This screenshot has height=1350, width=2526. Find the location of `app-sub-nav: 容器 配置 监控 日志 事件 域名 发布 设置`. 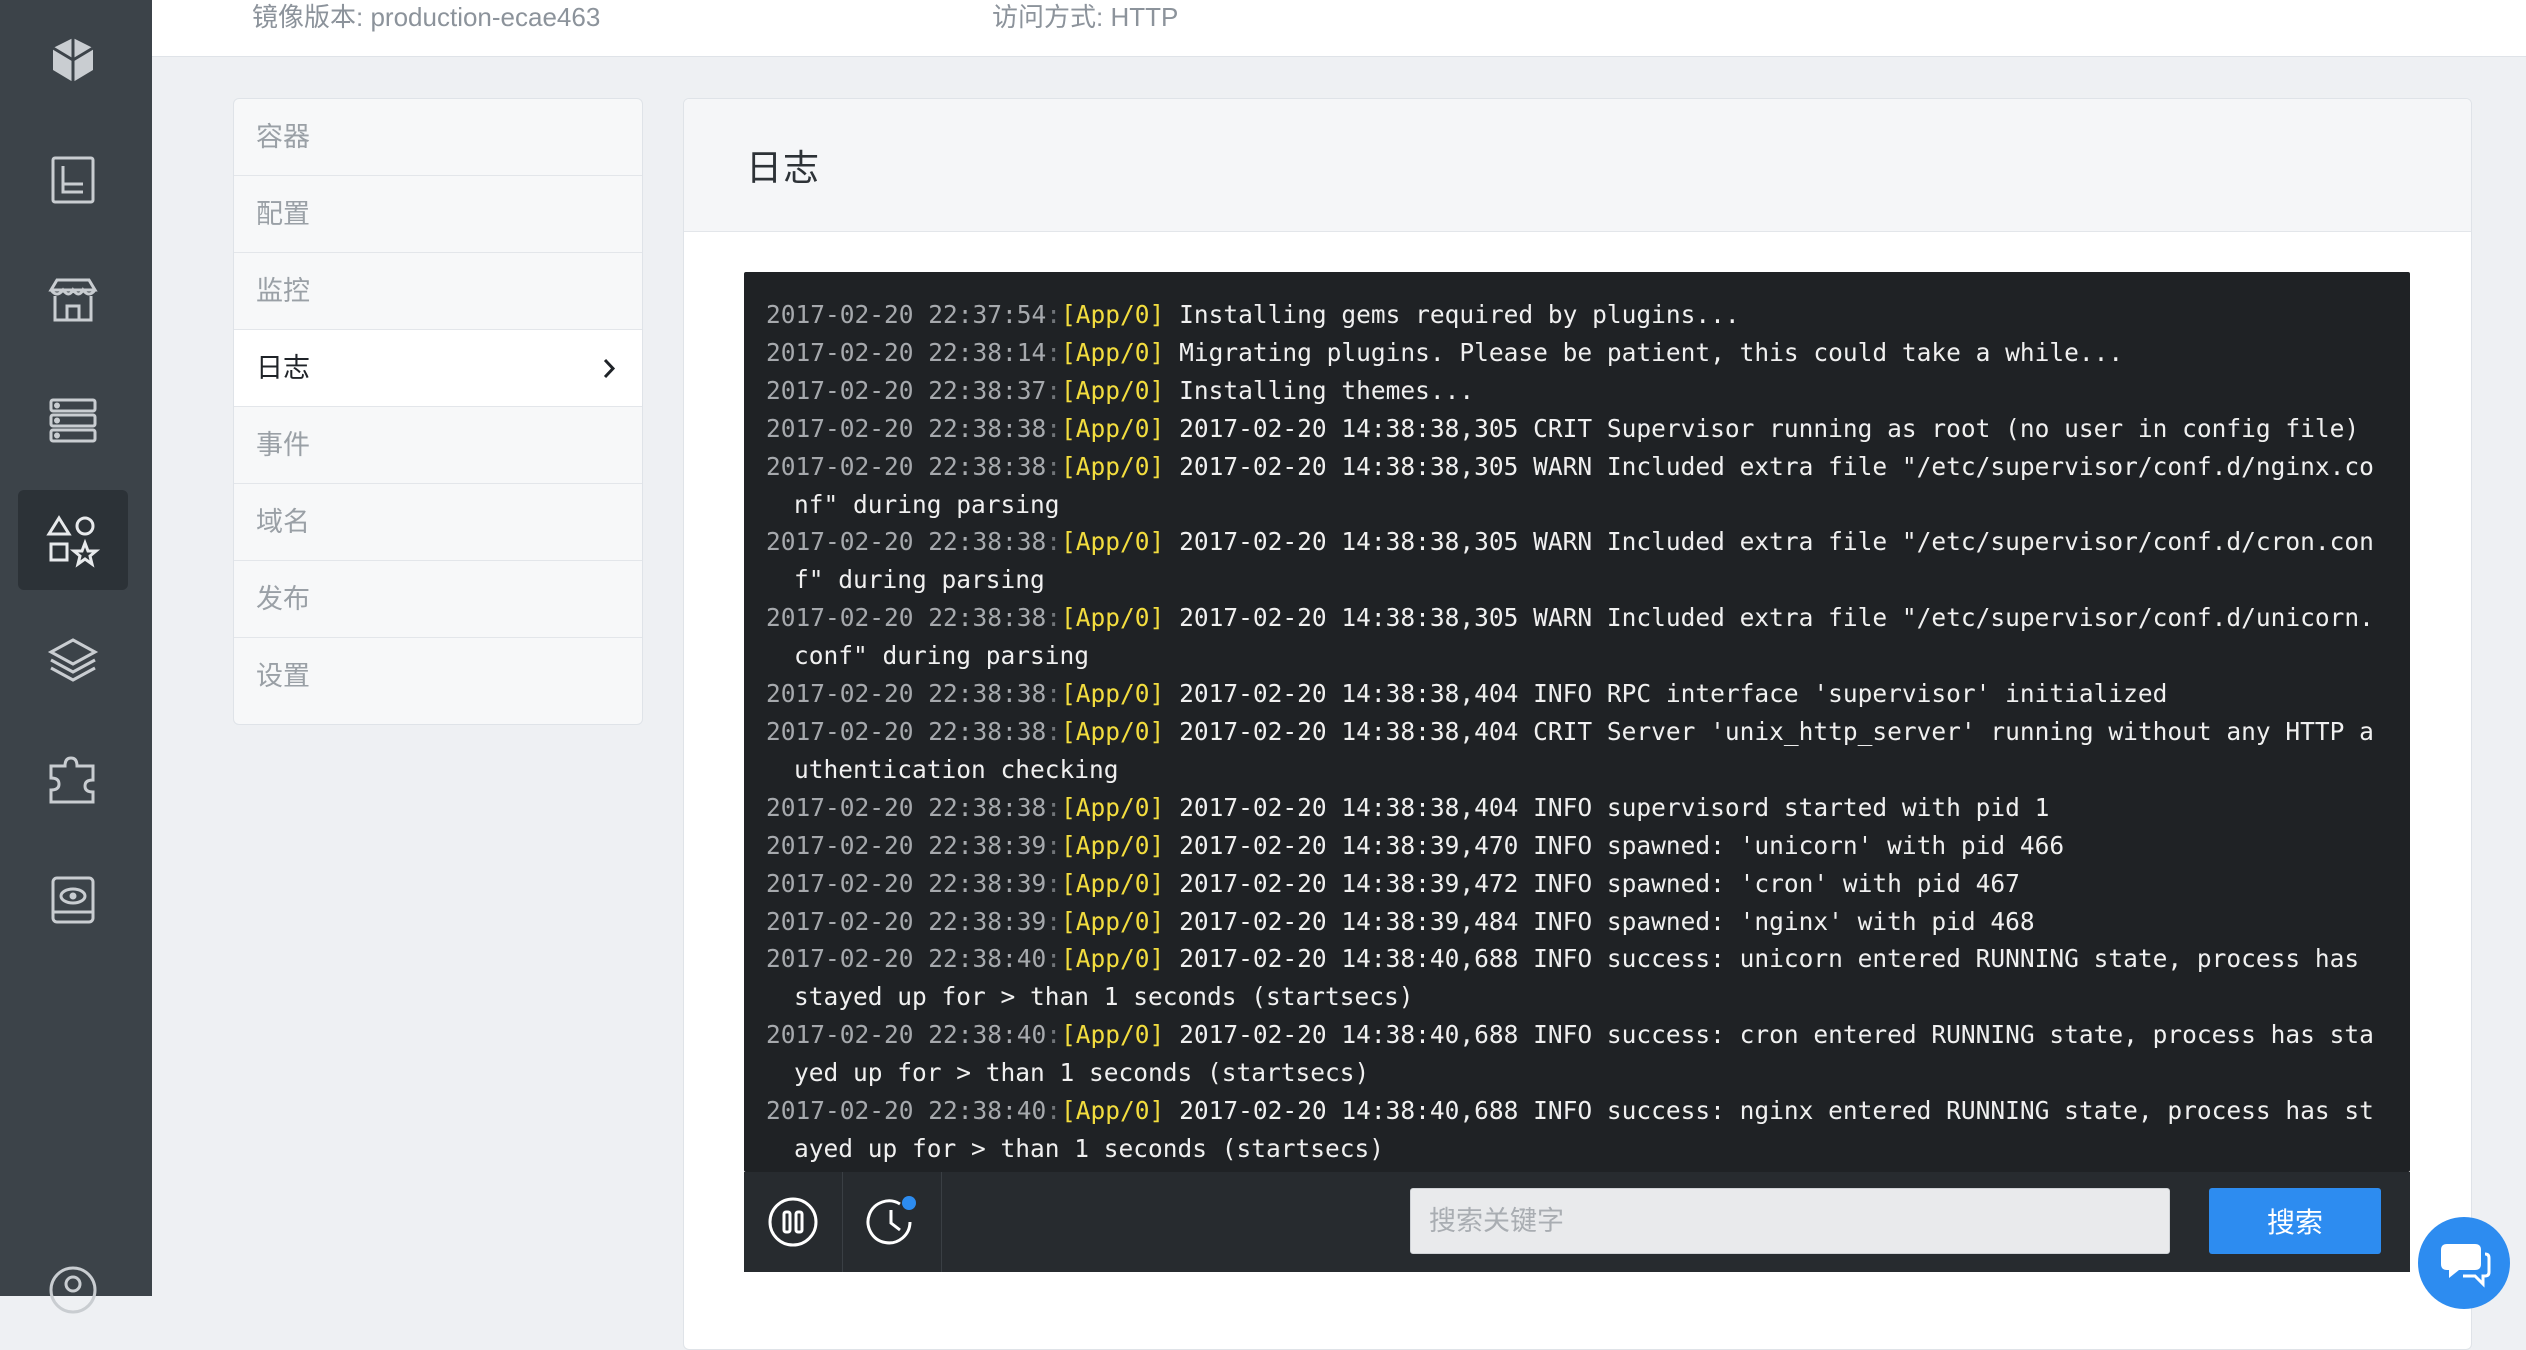

app-sub-nav: 容器 配置 监控 日志 事件 域名 发布 设置 is located at coordinates (438, 411).